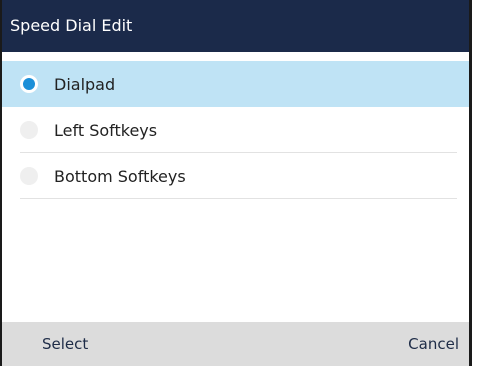 This screenshot has width=480, height=366. Describe the element at coordinates (106, 130) in the screenshot. I see `option-label: Left Softkeys` at that location.